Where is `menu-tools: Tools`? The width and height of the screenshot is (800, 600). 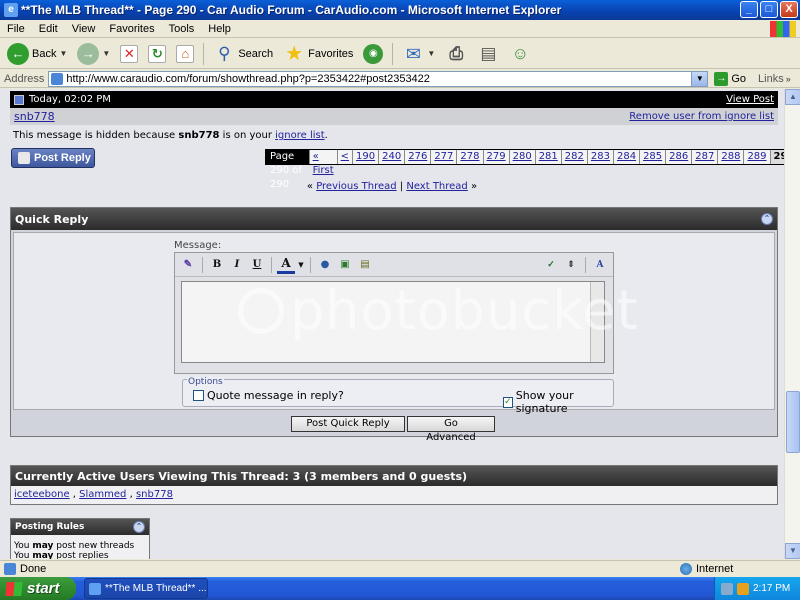
menu-tools: Tools is located at coordinates (182, 29).